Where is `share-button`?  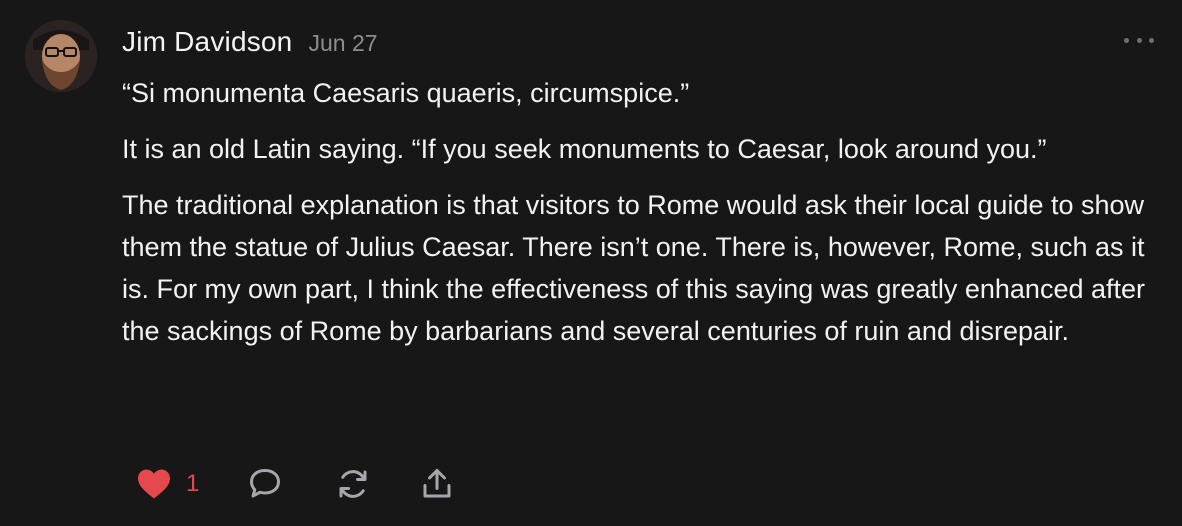 share-button is located at coordinates (437, 484).